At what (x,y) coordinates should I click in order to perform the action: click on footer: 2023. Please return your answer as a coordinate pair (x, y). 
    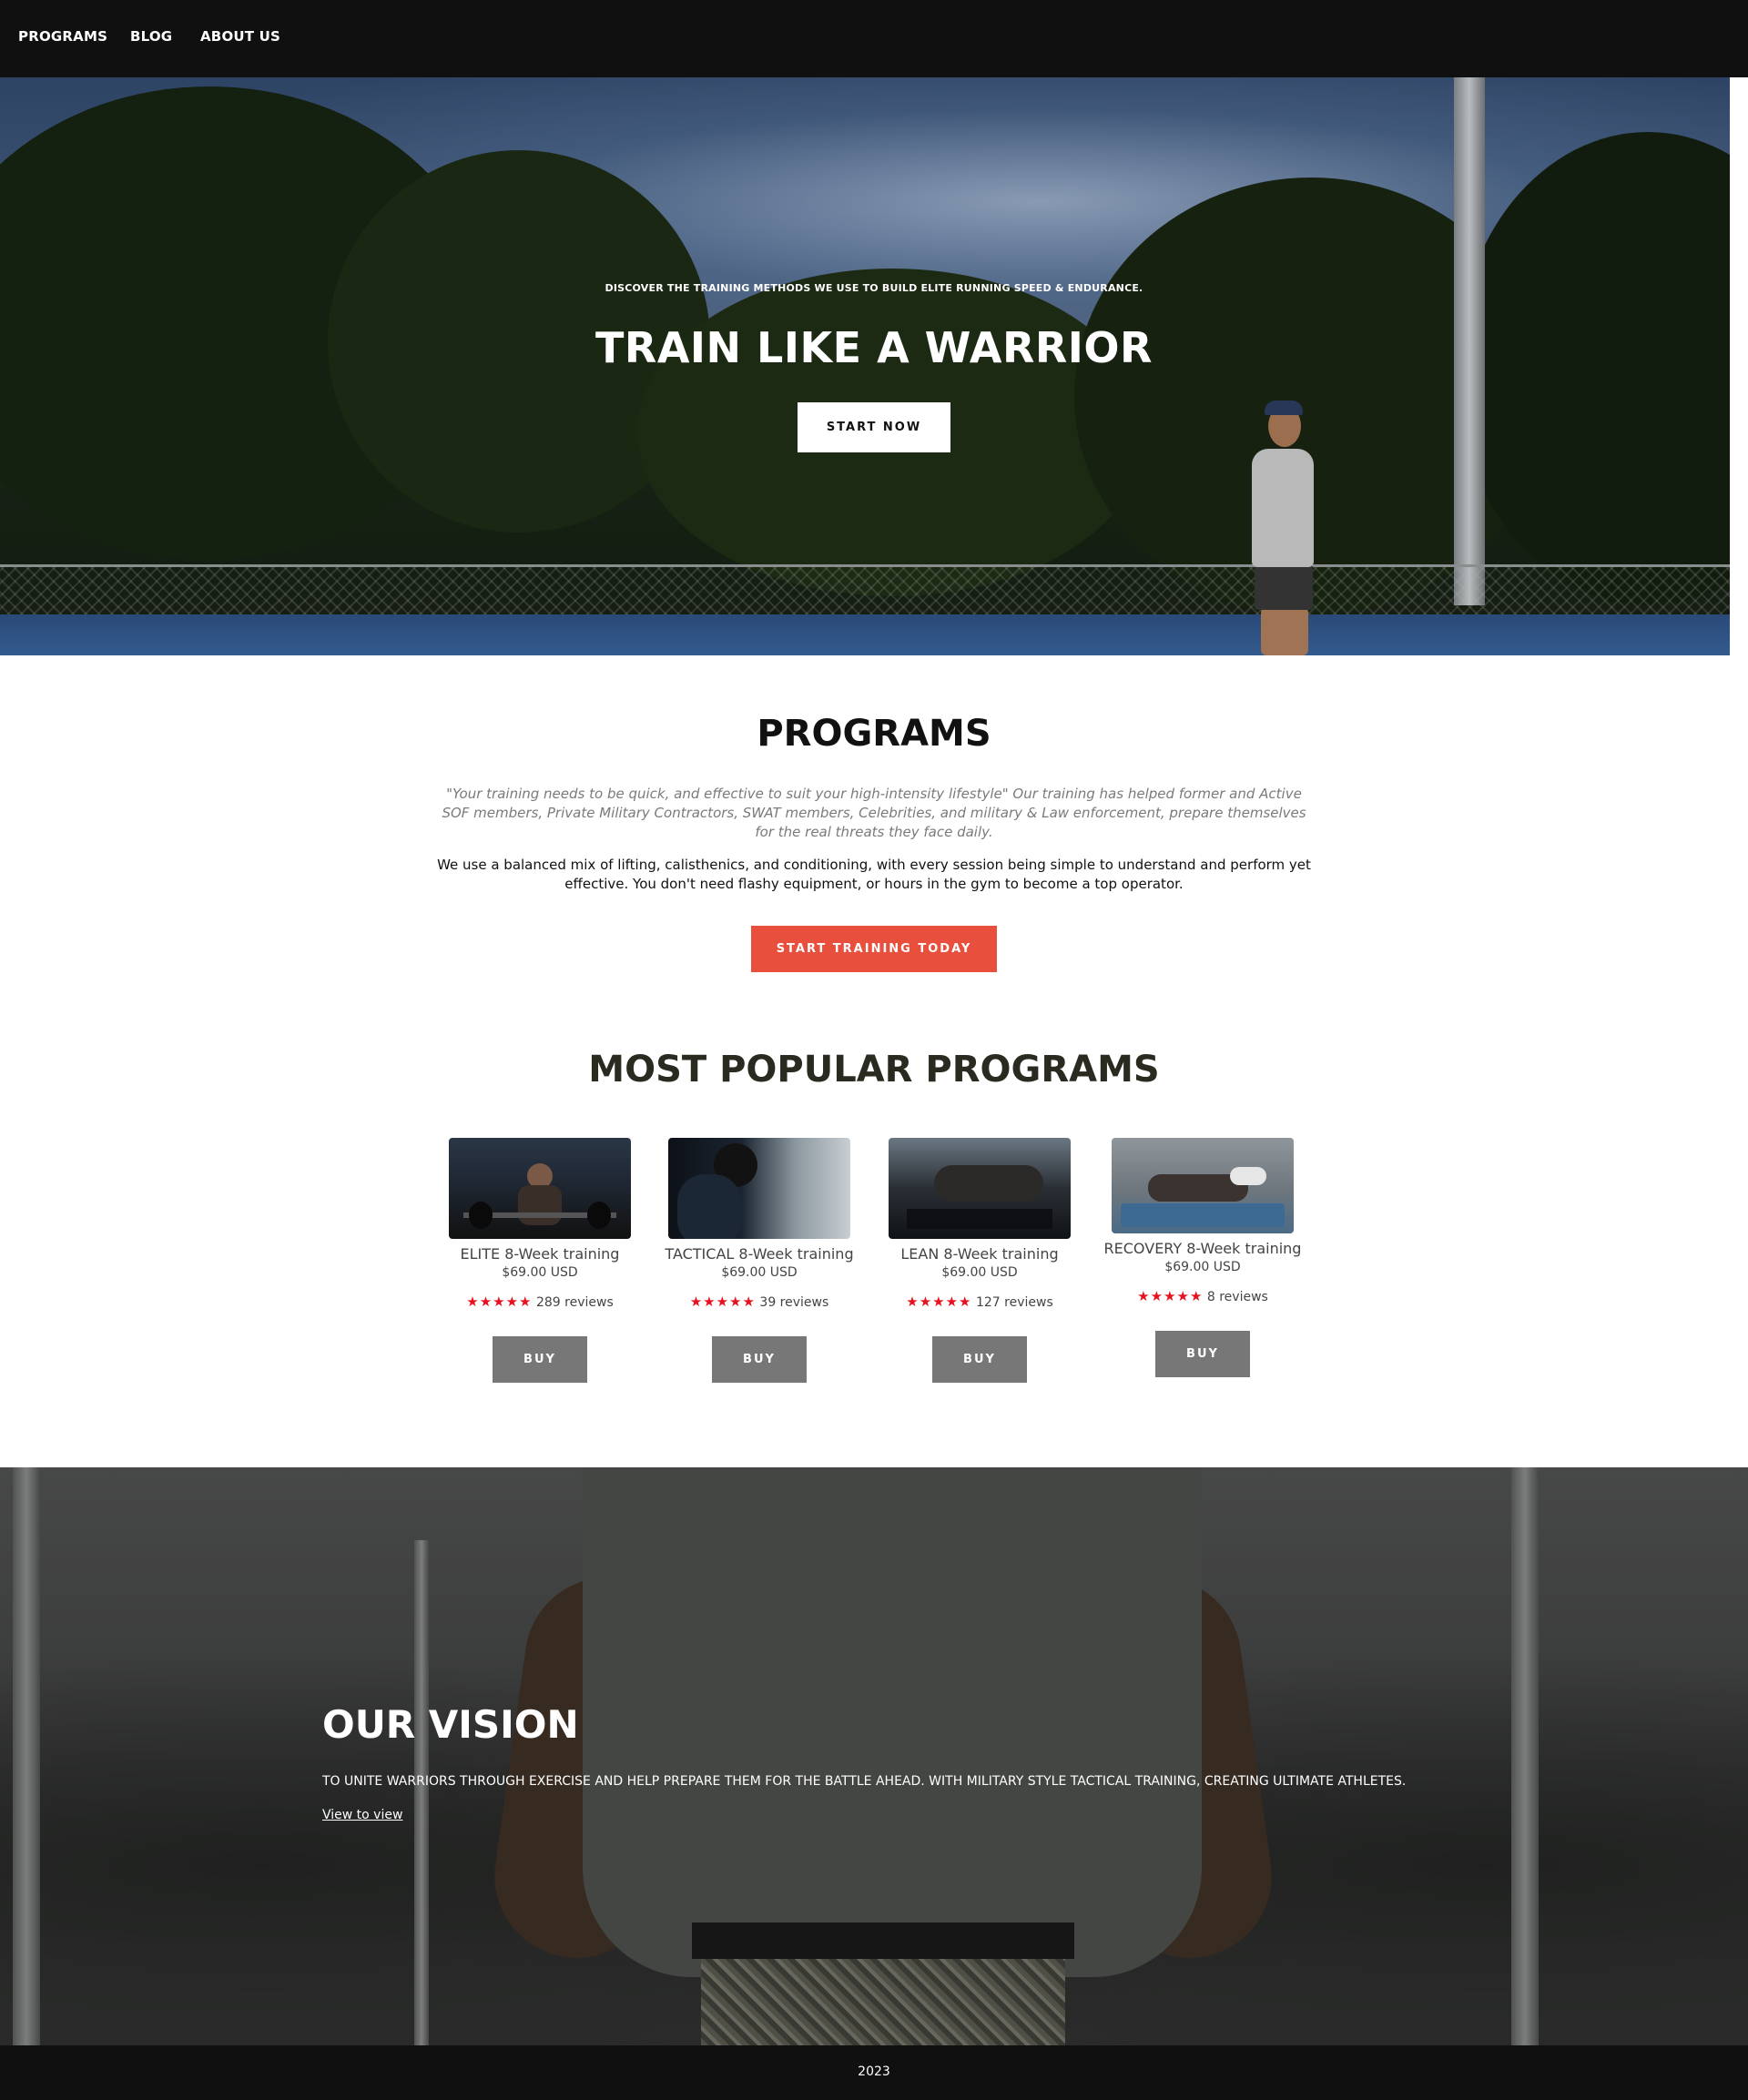
    Looking at the image, I should click on (874, 2072).